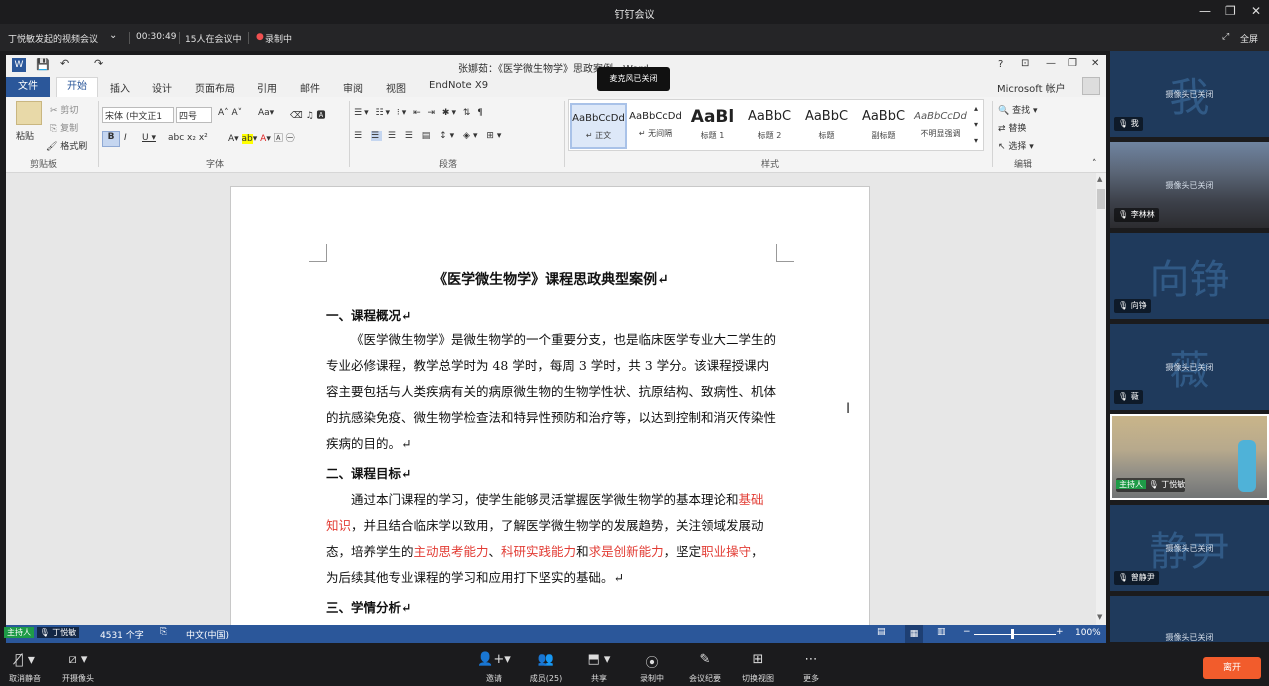 The image size is (1269, 686). What do you see at coordinates (25, 678) in the screenshot?
I see `unmute-label: 取消静音` at bounding box center [25, 678].